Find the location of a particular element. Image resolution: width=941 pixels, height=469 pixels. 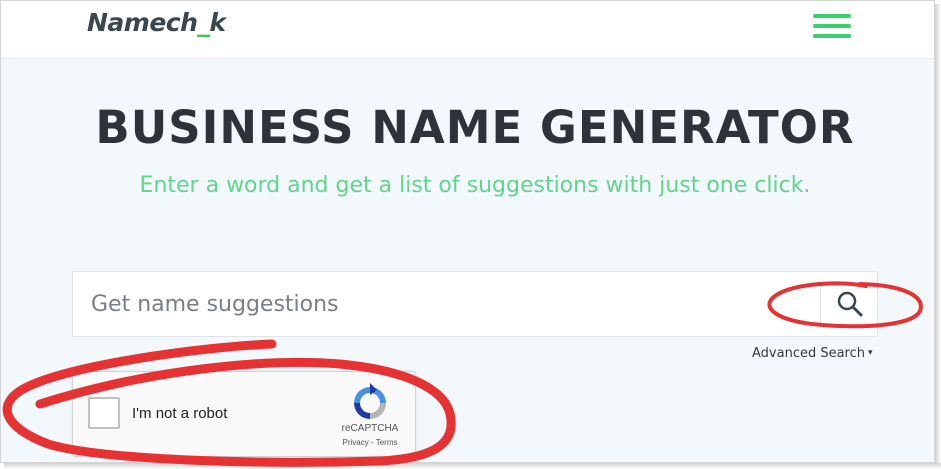

recaptcha-brand: reCAPTCHA is located at coordinates (370, 428).